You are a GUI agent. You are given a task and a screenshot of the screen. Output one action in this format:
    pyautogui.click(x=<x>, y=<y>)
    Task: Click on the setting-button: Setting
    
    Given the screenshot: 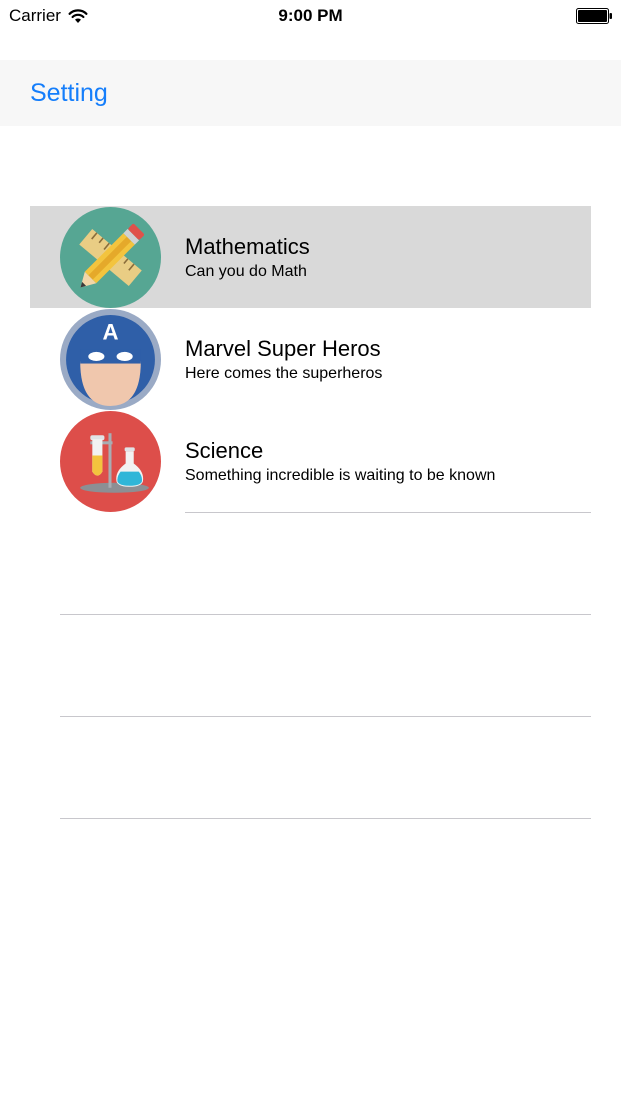 What is the action you would take?
    pyautogui.click(x=69, y=93)
    